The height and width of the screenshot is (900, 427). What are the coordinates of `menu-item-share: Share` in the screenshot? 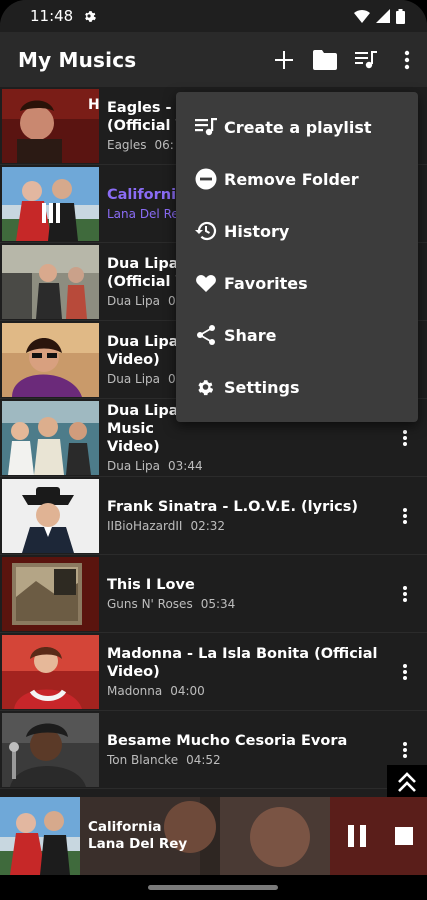 It's located at (297, 335).